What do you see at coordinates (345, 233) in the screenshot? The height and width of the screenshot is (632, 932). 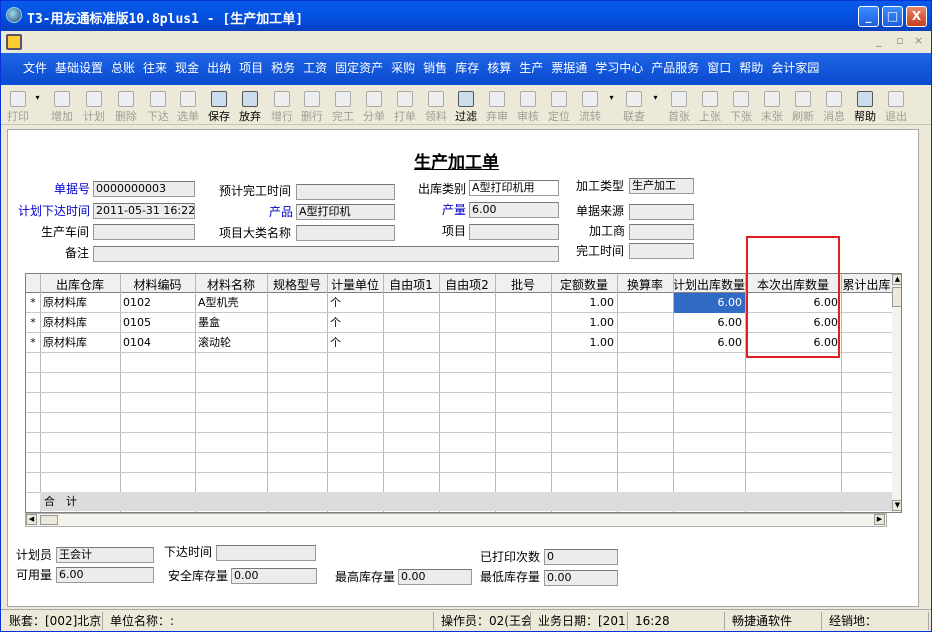 I see `project-class-field` at bounding box center [345, 233].